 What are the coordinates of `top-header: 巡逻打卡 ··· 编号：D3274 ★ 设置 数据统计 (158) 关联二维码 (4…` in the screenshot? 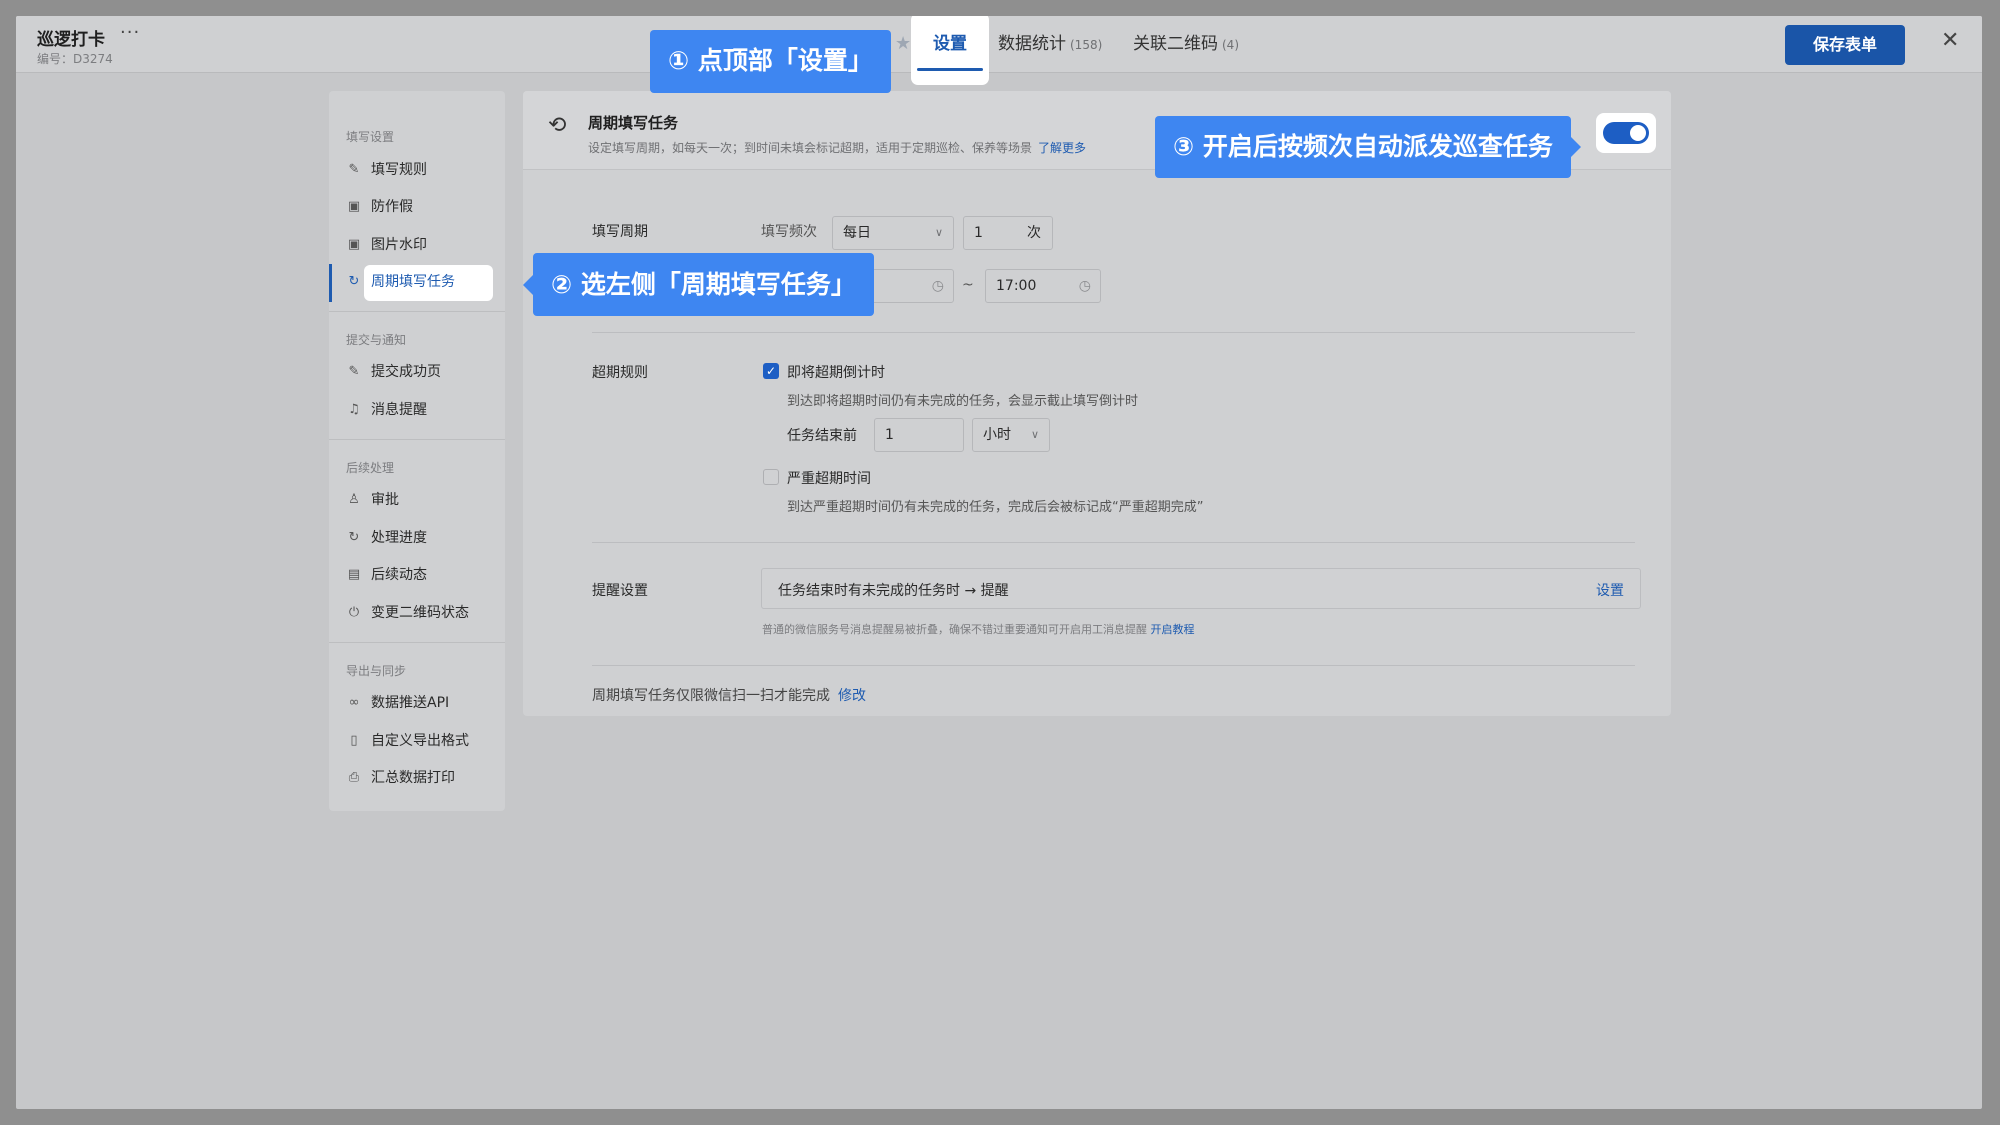 It's located at (999, 50).